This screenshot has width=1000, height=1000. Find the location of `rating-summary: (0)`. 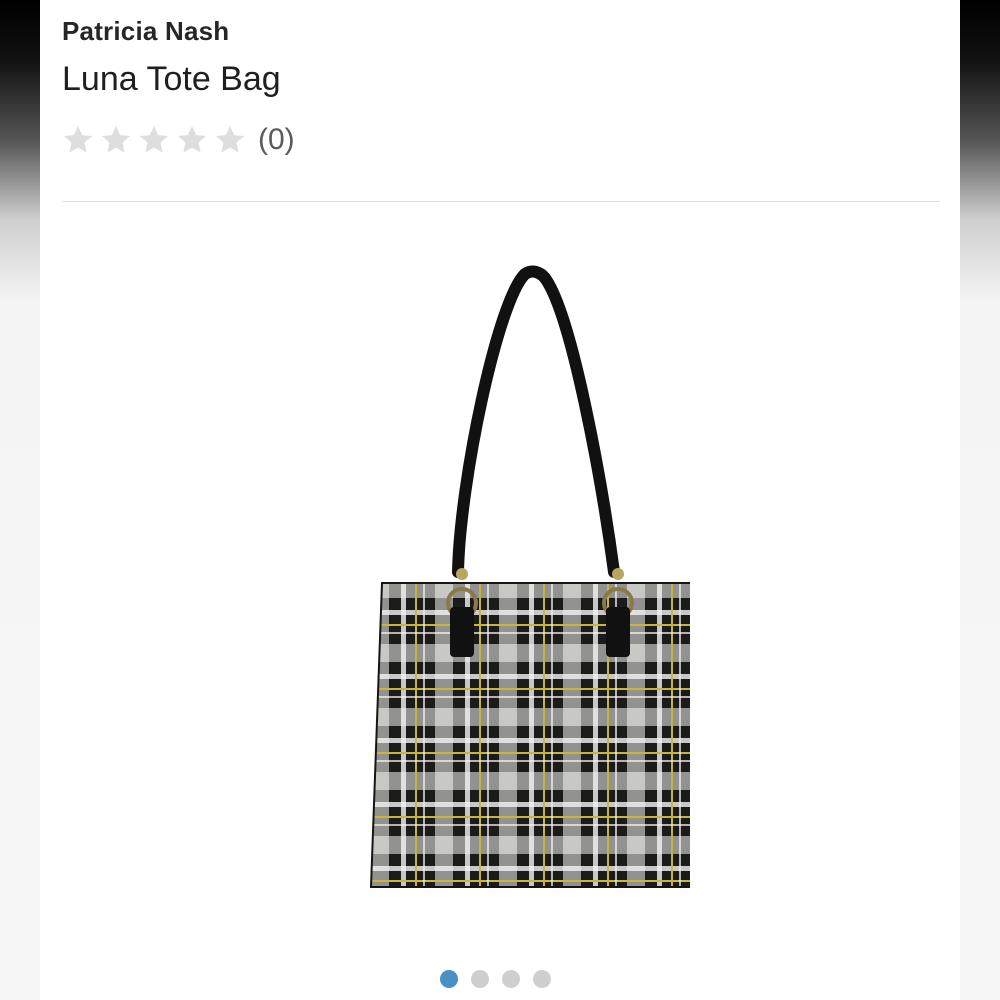

rating-summary: (0) is located at coordinates (178, 140).